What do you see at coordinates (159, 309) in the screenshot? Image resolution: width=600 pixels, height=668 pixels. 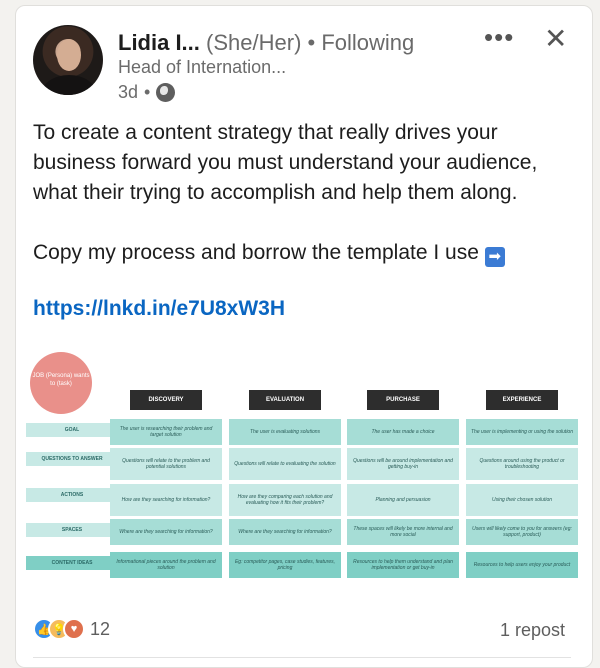 I see `post-link: https://lnkd.in/e7U8xW3H` at bounding box center [159, 309].